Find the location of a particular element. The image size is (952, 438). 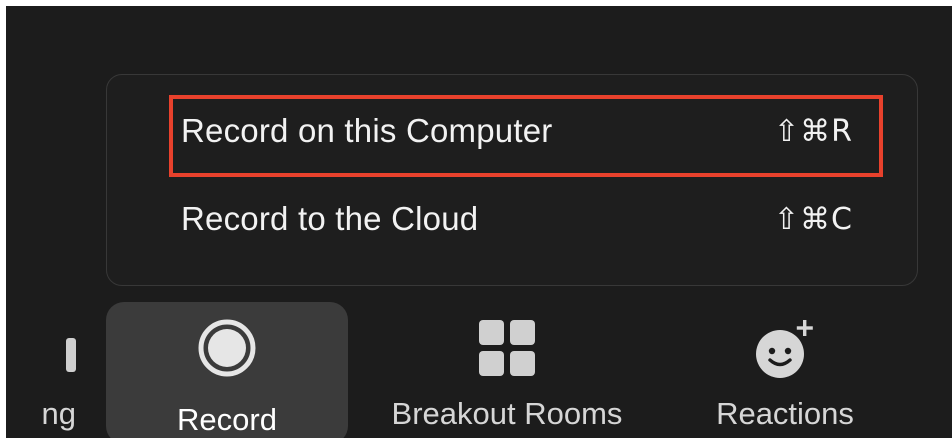

partial-icon is located at coordinates (71, 357).